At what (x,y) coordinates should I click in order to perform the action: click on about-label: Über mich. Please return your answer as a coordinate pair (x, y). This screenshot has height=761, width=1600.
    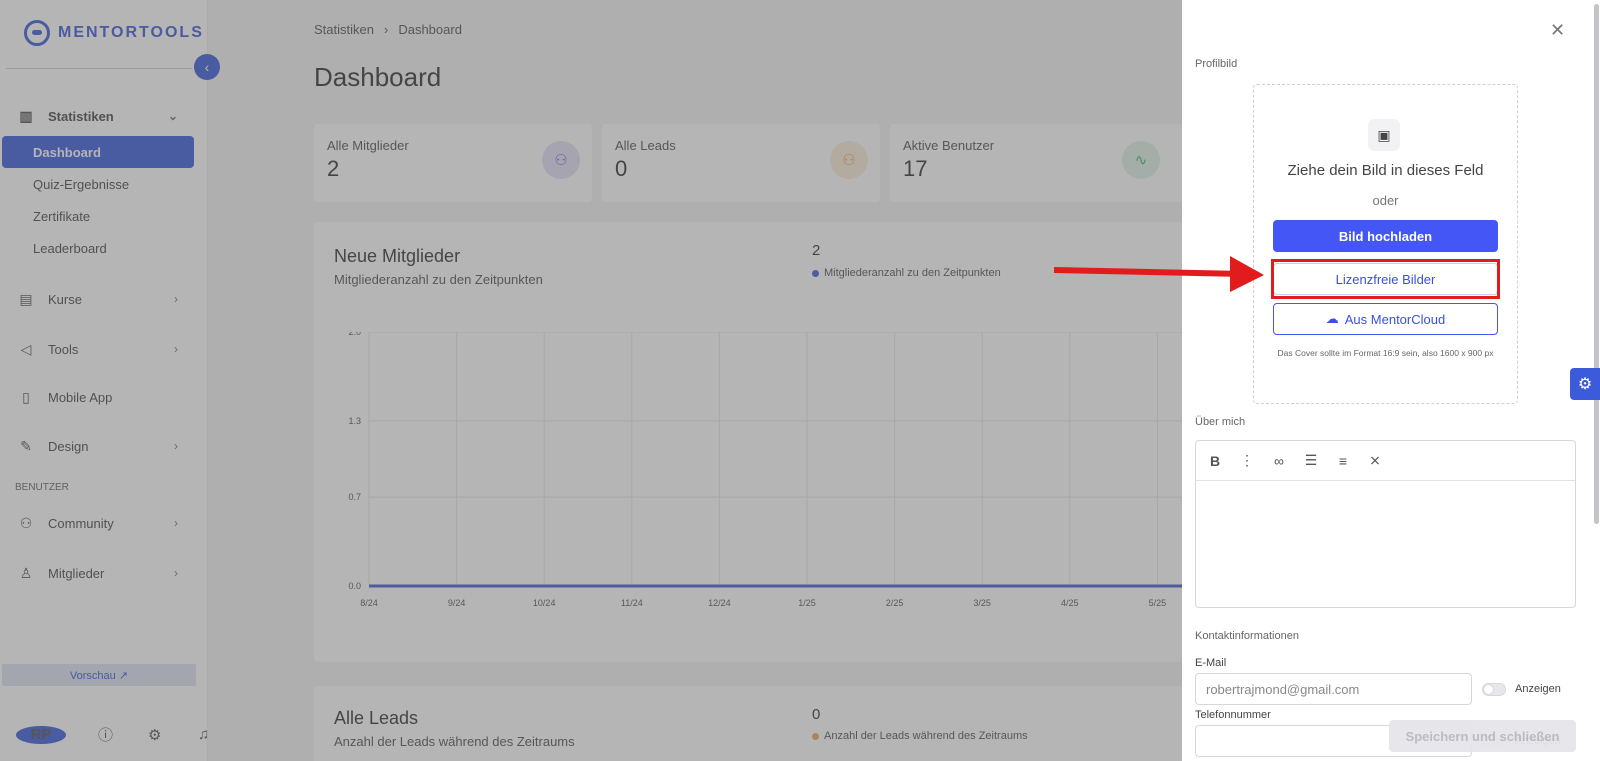
    Looking at the image, I should click on (1220, 422).